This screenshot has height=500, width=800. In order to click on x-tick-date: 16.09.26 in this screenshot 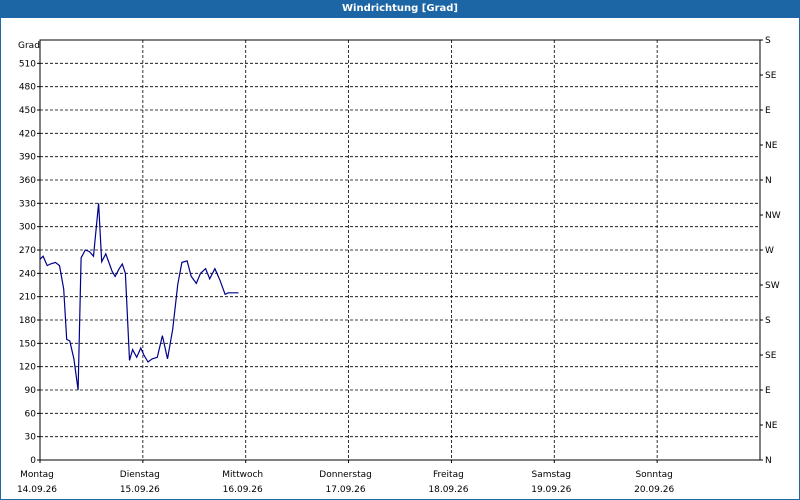, I will do `click(243, 490)`.